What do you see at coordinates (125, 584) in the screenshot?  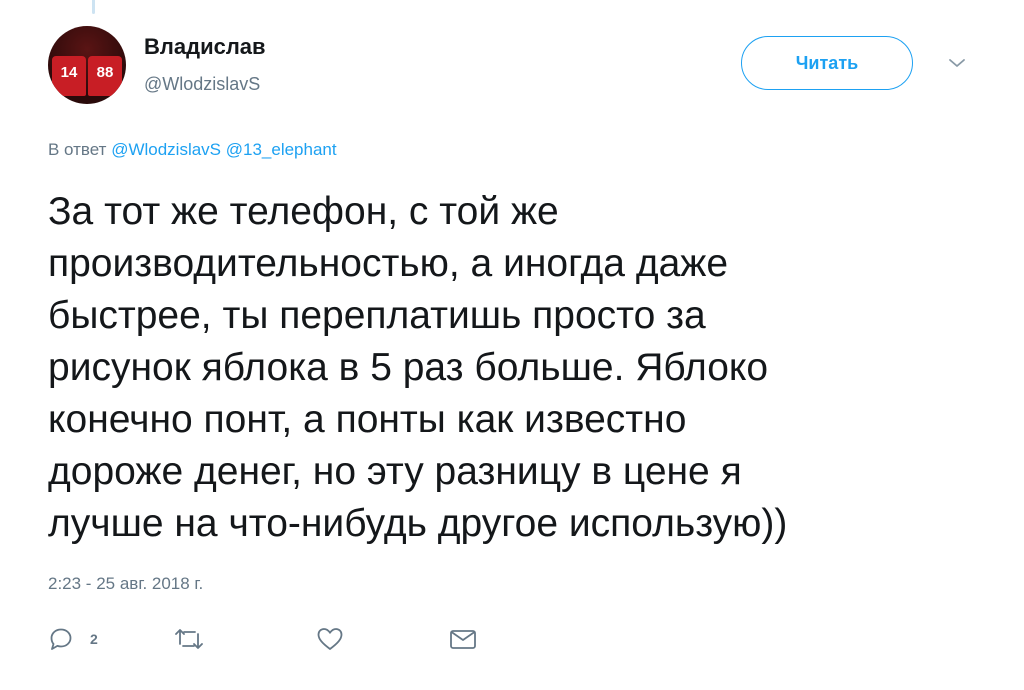 I see `tweet-timestamp: 2:23 - 25 авг. 2018 г.` at bounding box center [125, 584].